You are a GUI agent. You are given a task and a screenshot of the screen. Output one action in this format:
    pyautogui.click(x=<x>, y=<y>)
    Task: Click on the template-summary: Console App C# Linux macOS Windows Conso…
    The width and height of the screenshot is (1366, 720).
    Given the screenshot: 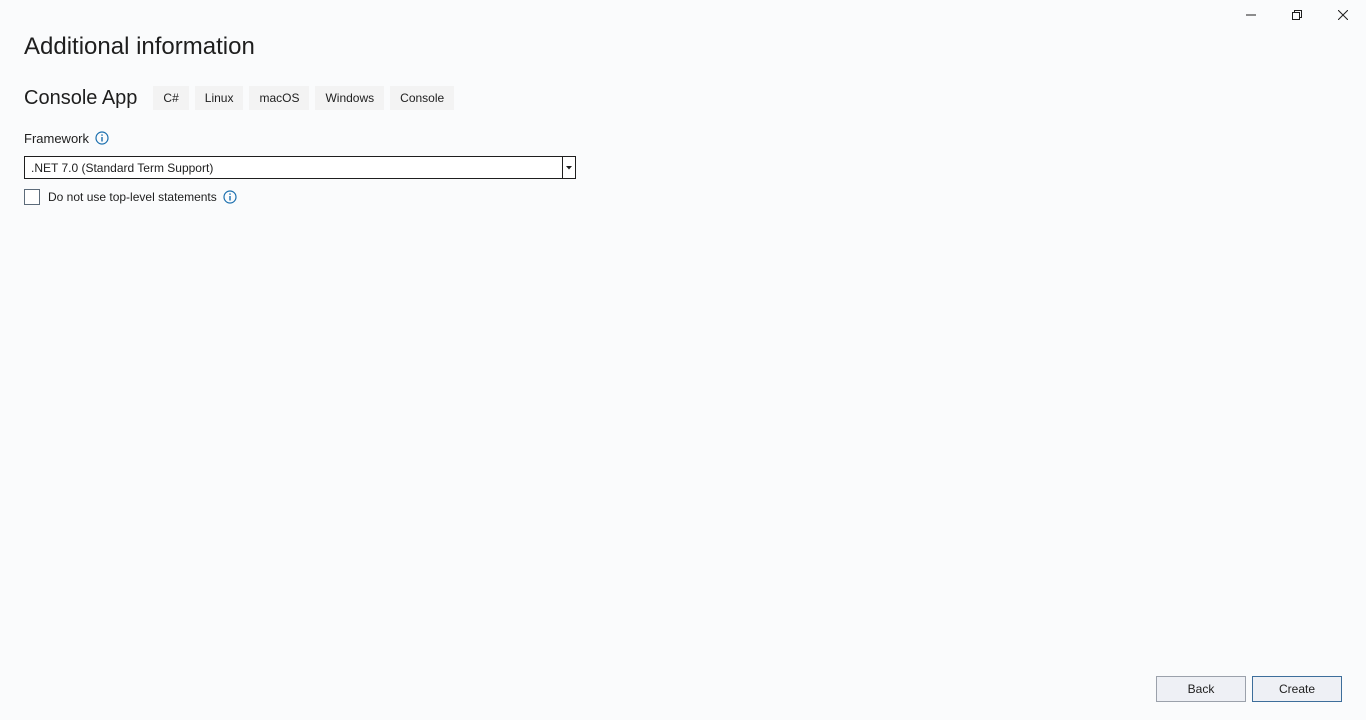 What is the action you would take?
    pyautogui.click(x=242, y=98)
    